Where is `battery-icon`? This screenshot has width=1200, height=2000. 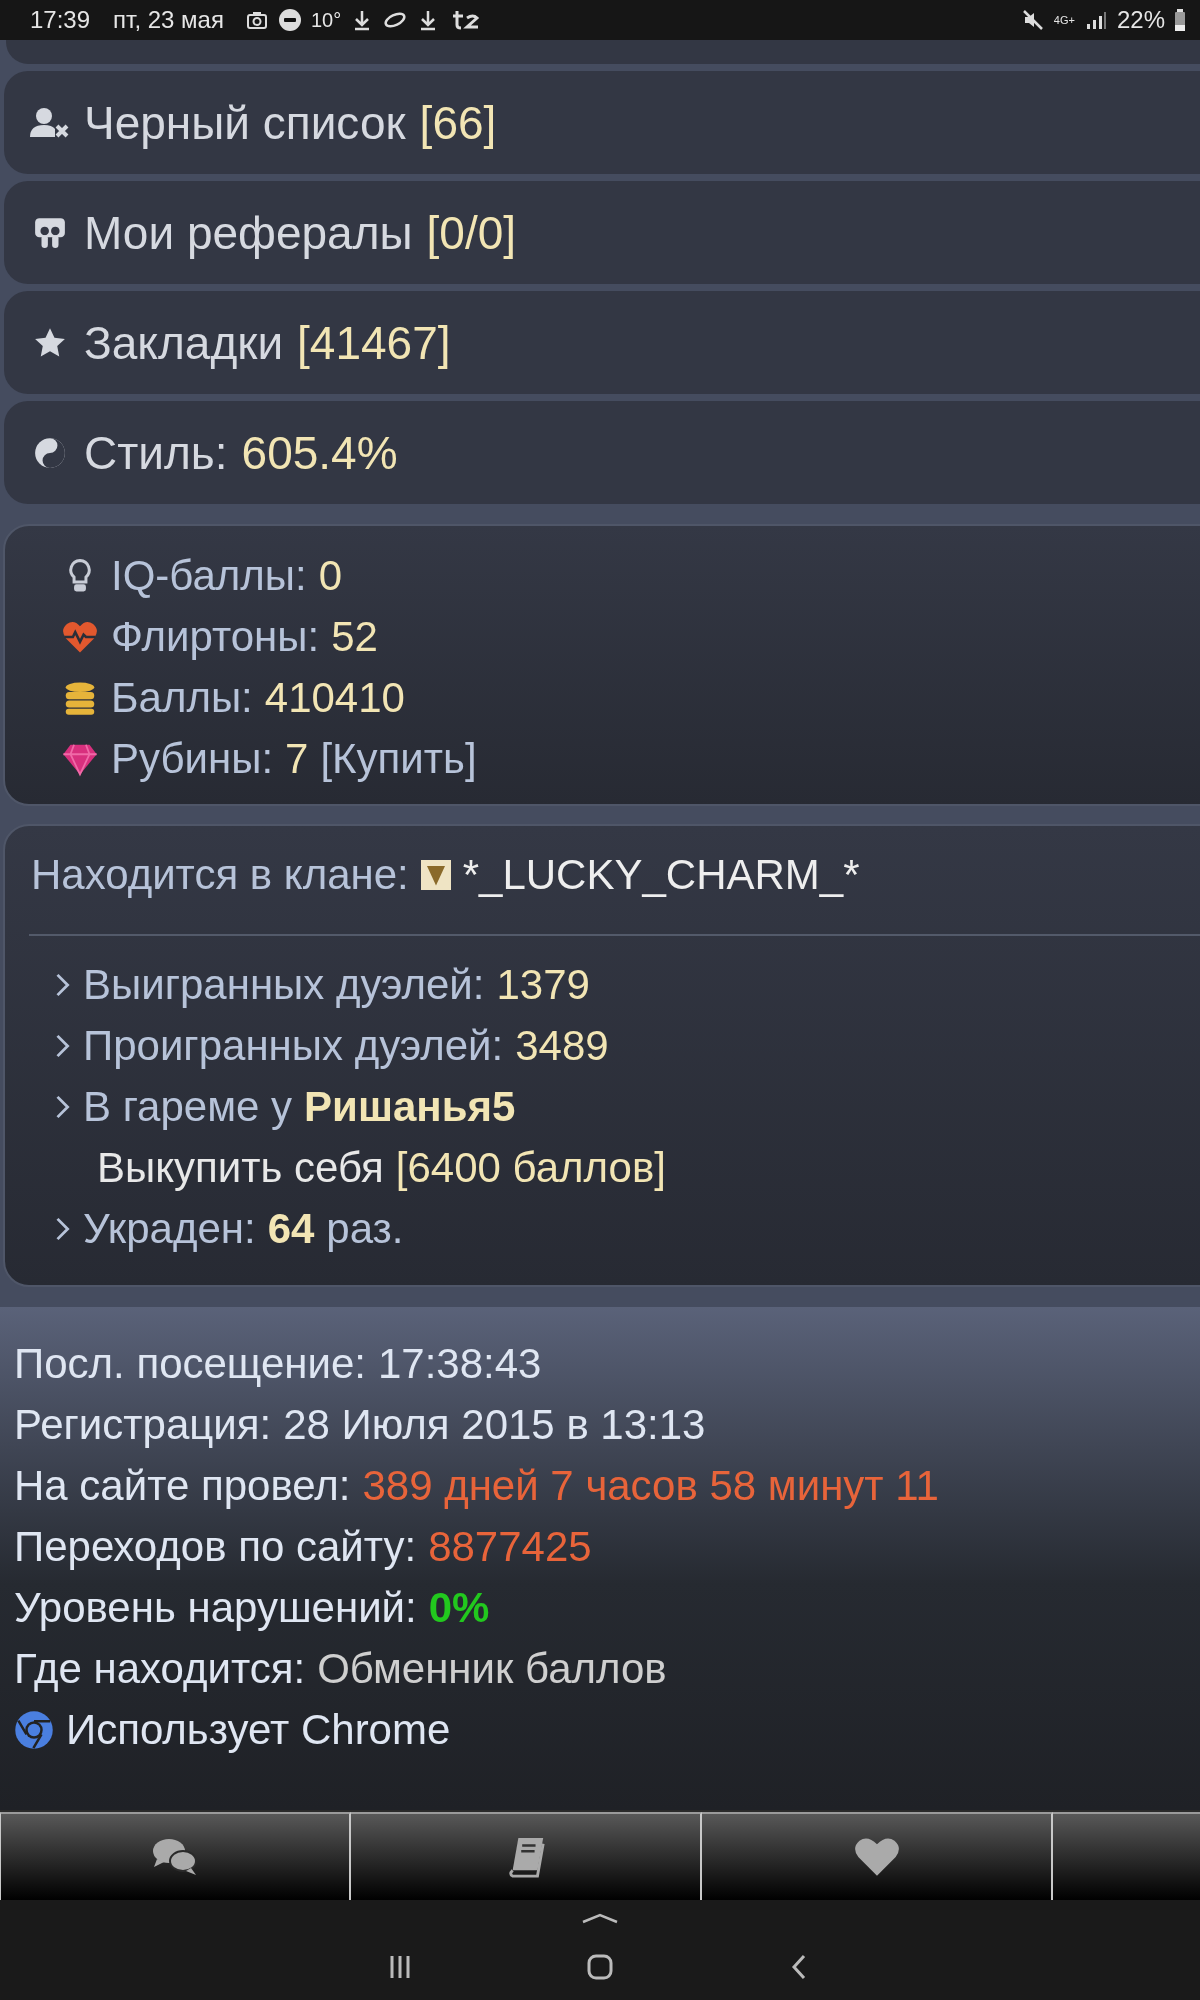
battery-icon is located at coordinates (1180, 20).